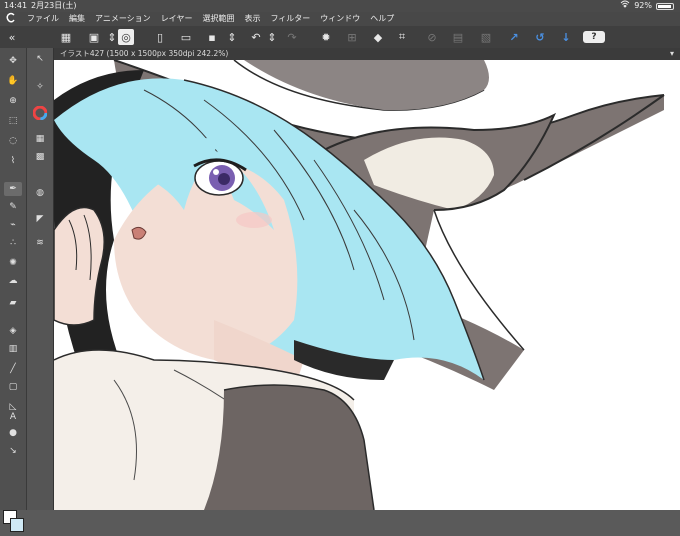 The width and height of the screenshot is (680, 536). What do you see at coordinates (486, 37) in the screenshot?
I see `select-expand-icon: ▧` at bounding box center [486, 37].